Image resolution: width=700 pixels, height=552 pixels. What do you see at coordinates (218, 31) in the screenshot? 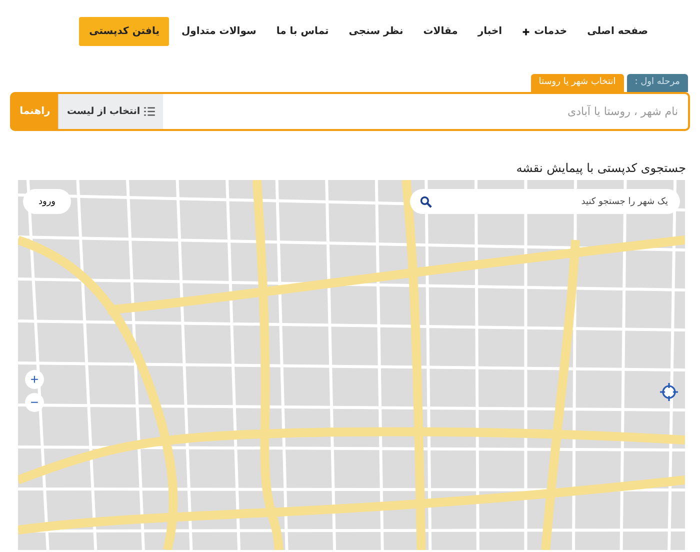
I see `nav-link: سوالات متداول` at bounding box center [218, 31].